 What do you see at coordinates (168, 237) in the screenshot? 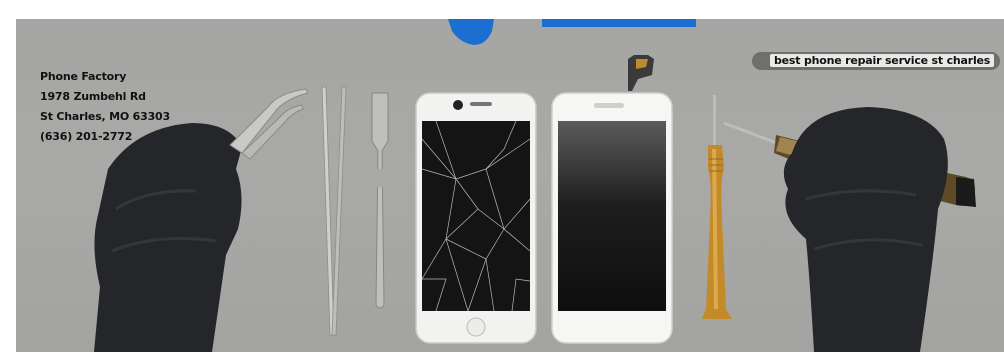
I see `glove-left-icon` at bounding box center [168, 237].